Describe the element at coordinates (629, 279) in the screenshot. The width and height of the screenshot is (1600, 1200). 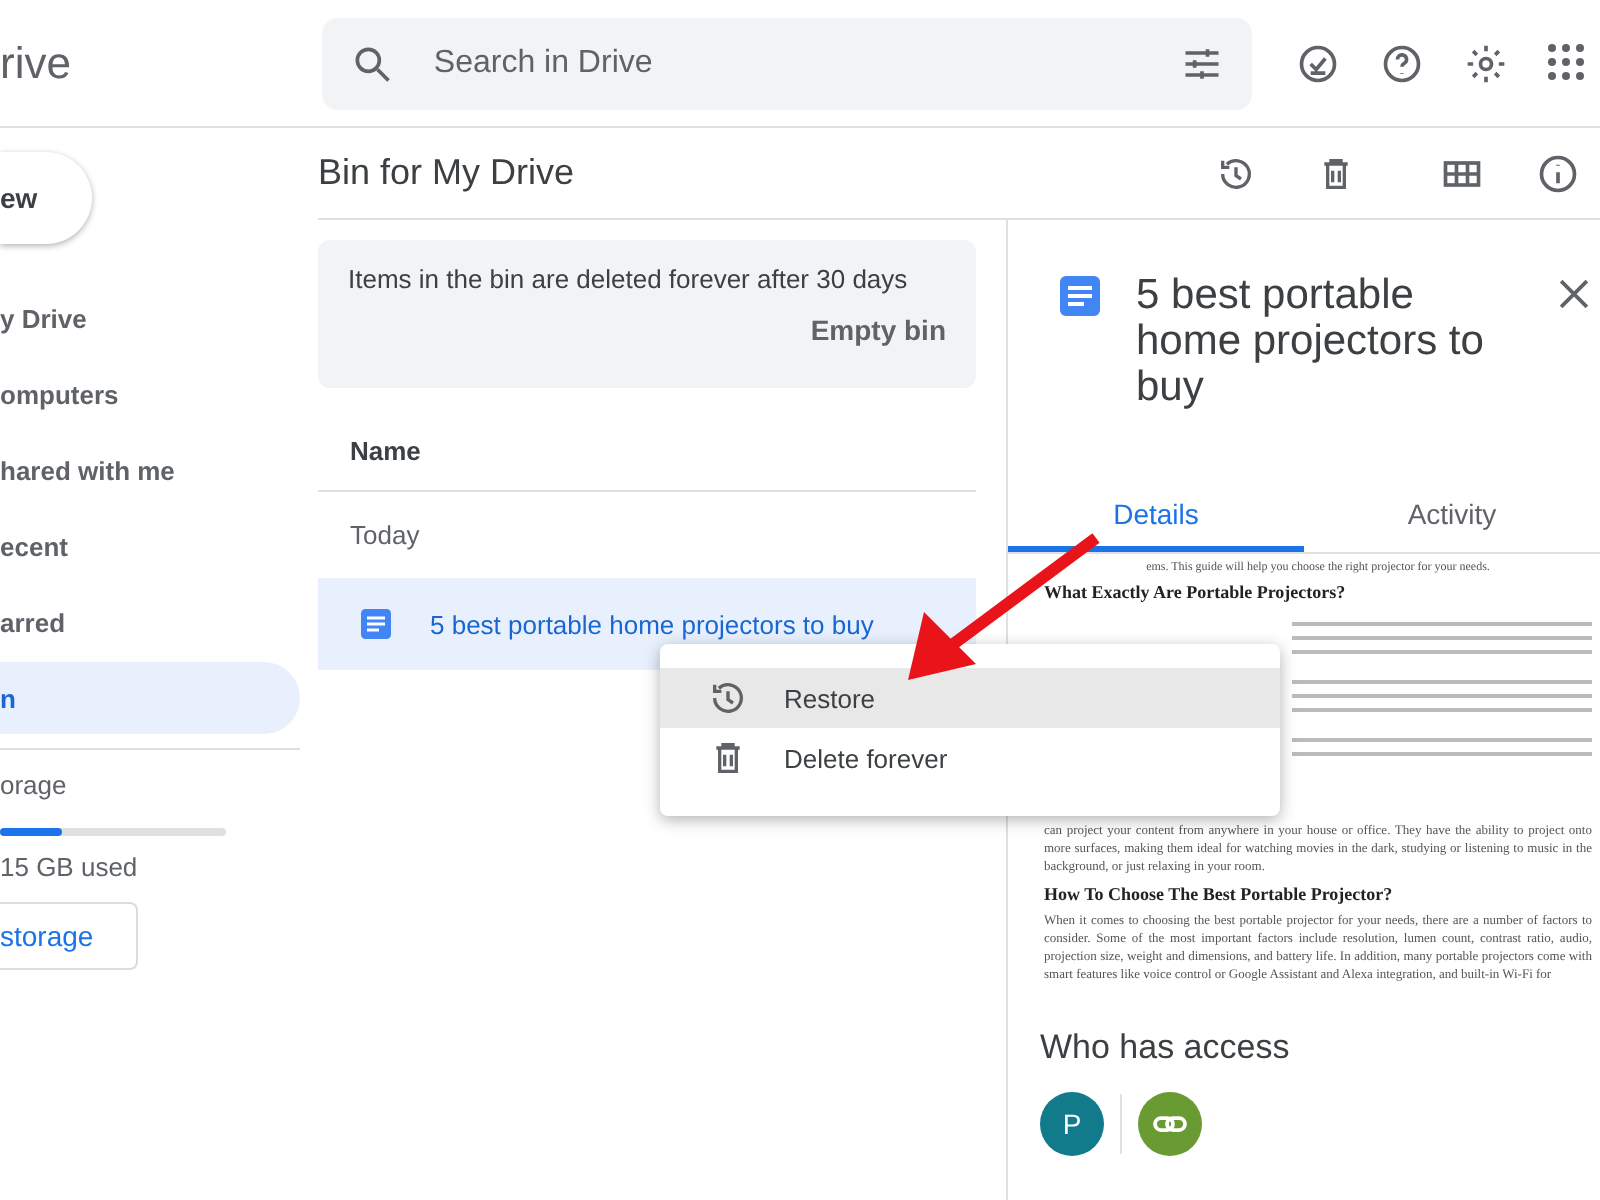
I see `notice-text: Items in the bin are deleted forever after 30 days` at that location.